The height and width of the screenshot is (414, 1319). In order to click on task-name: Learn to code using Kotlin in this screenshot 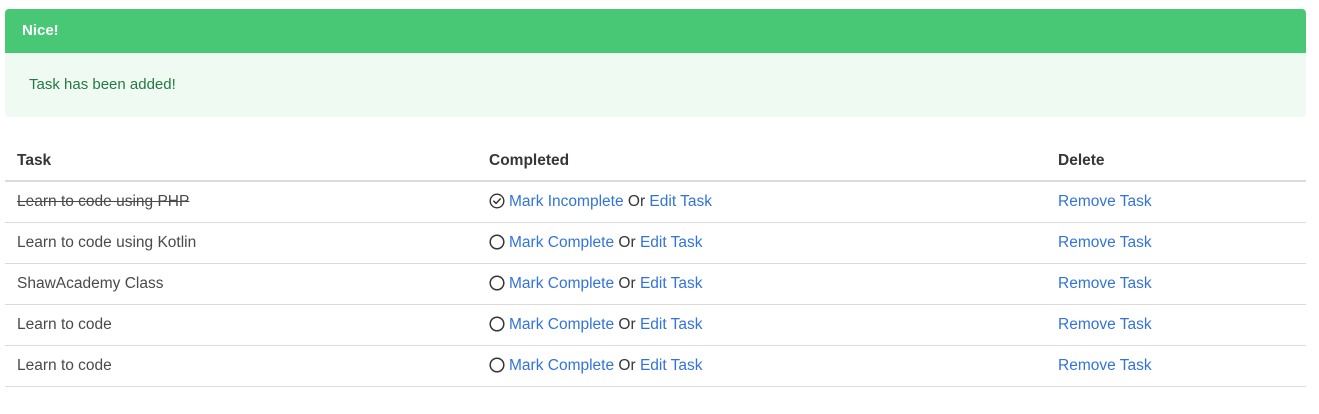, I will do `click(241, 243)`.